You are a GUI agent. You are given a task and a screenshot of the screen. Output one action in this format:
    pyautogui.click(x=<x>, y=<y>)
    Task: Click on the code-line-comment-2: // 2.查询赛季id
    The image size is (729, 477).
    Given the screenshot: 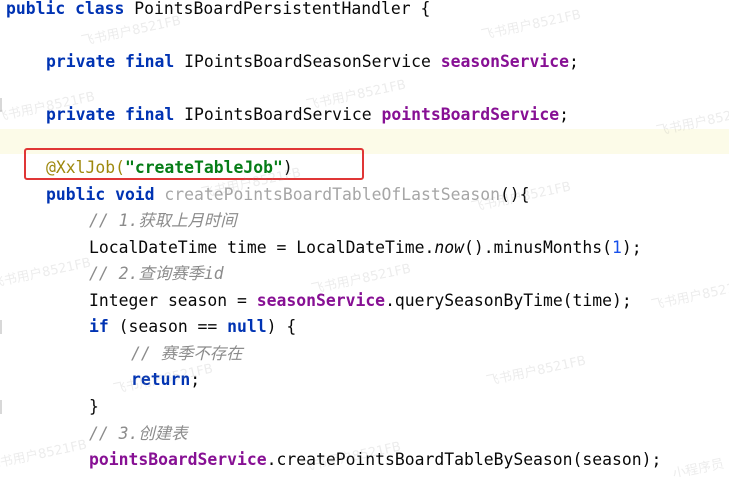 What is the action you would take?
    pyautogui.click(x=156, y=274)
    